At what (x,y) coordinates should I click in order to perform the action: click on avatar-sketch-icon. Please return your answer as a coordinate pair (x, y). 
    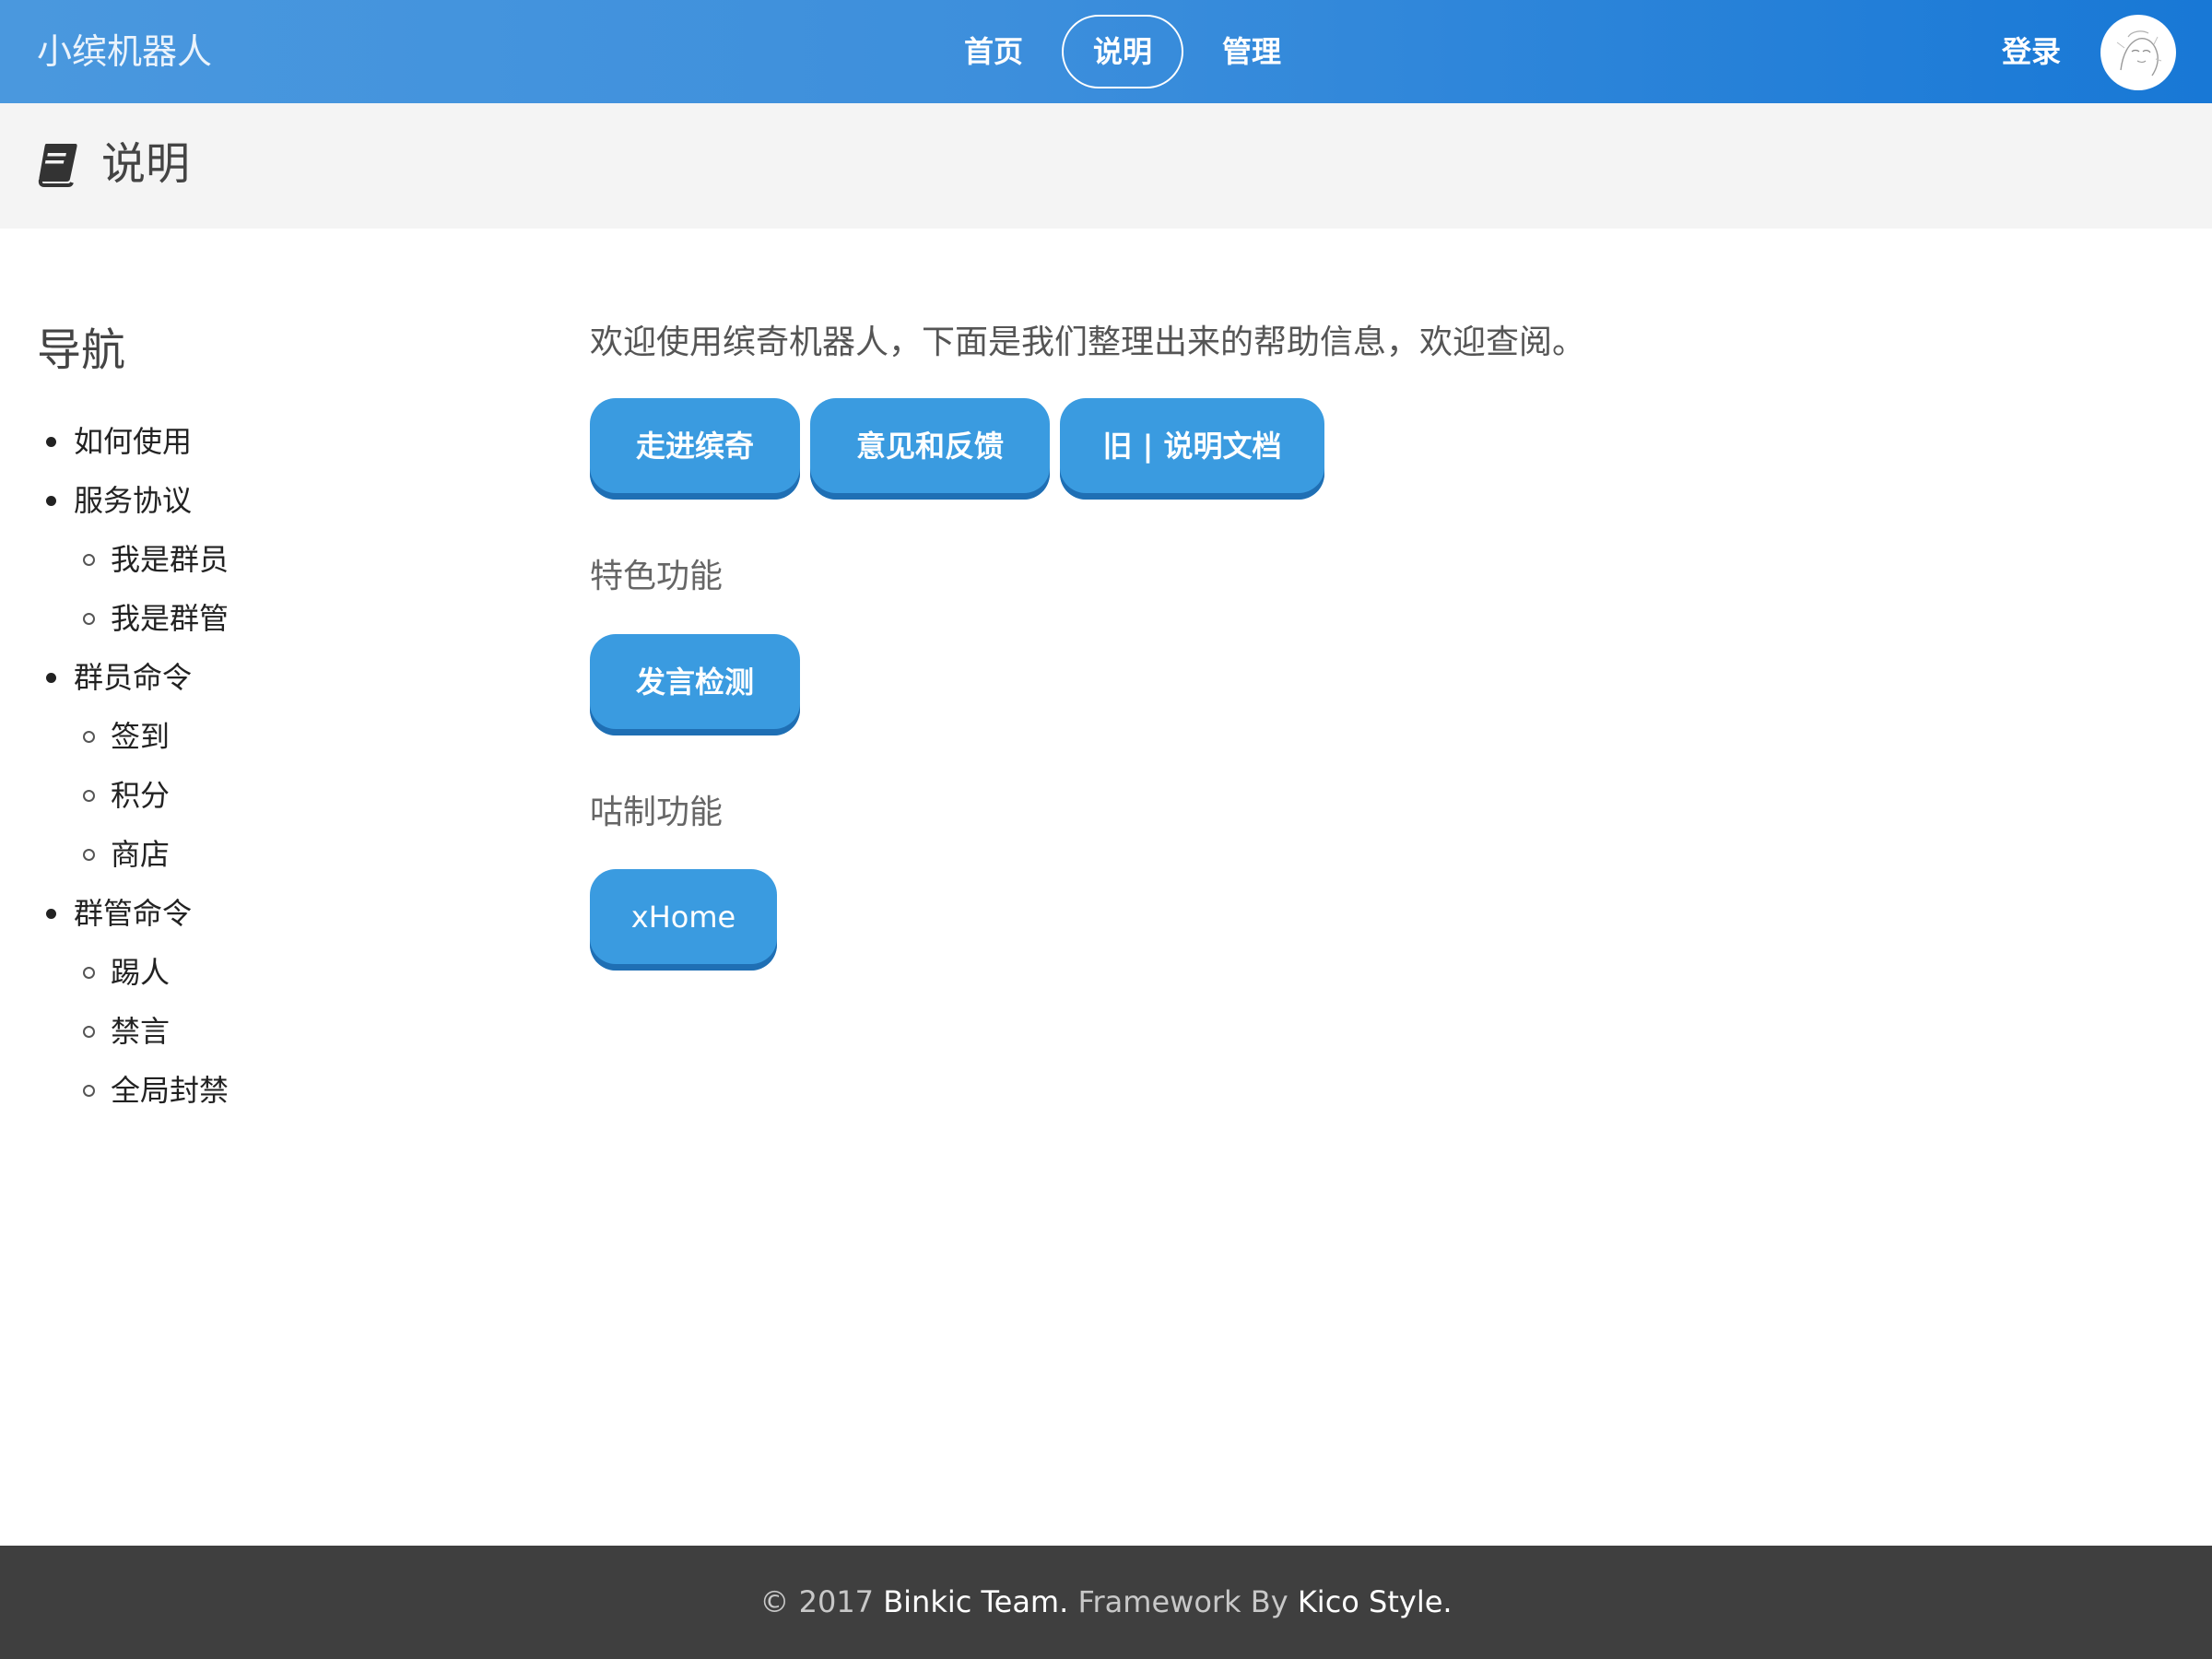
    Looking at the image, I should click on (2138, 52).